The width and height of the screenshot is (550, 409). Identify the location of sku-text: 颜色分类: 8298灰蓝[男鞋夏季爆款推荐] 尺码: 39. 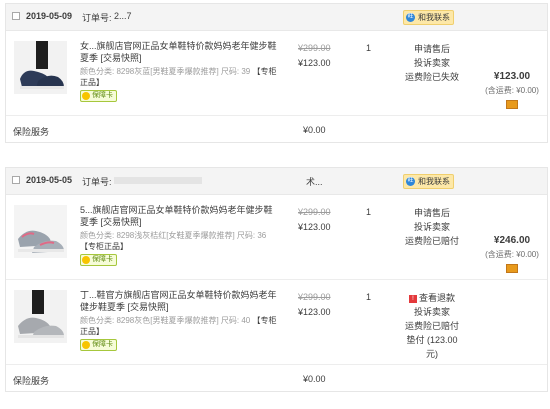
(165, 71).